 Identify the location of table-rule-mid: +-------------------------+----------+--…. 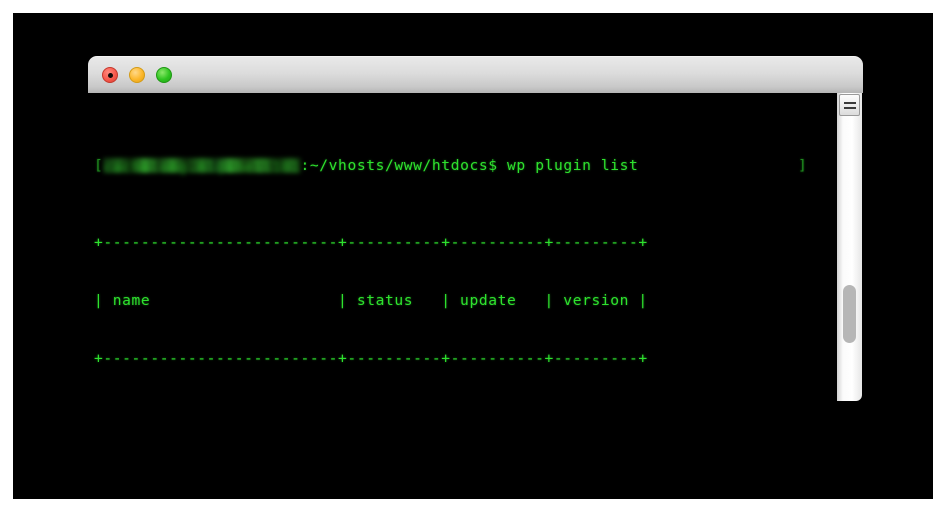
(371, 358).